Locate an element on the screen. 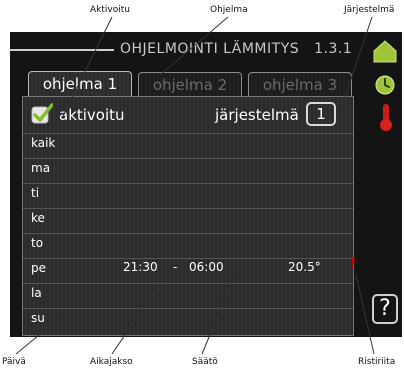  callout-ristiriita: Ristiriita is located at coordinates (377, 362).